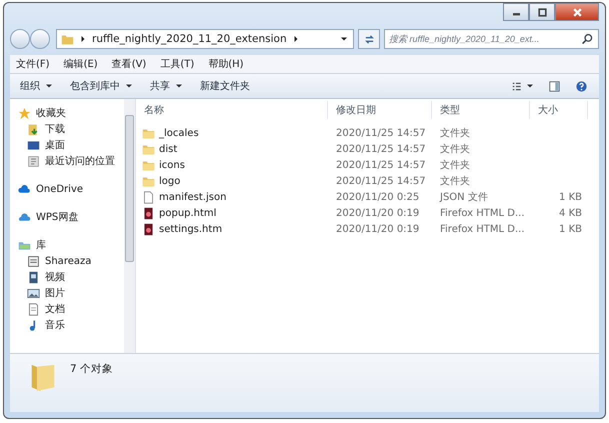  Describe the element at coordinates (232, 197) in the screenshot. I see `file-name-cell: manifest.json` at that location.